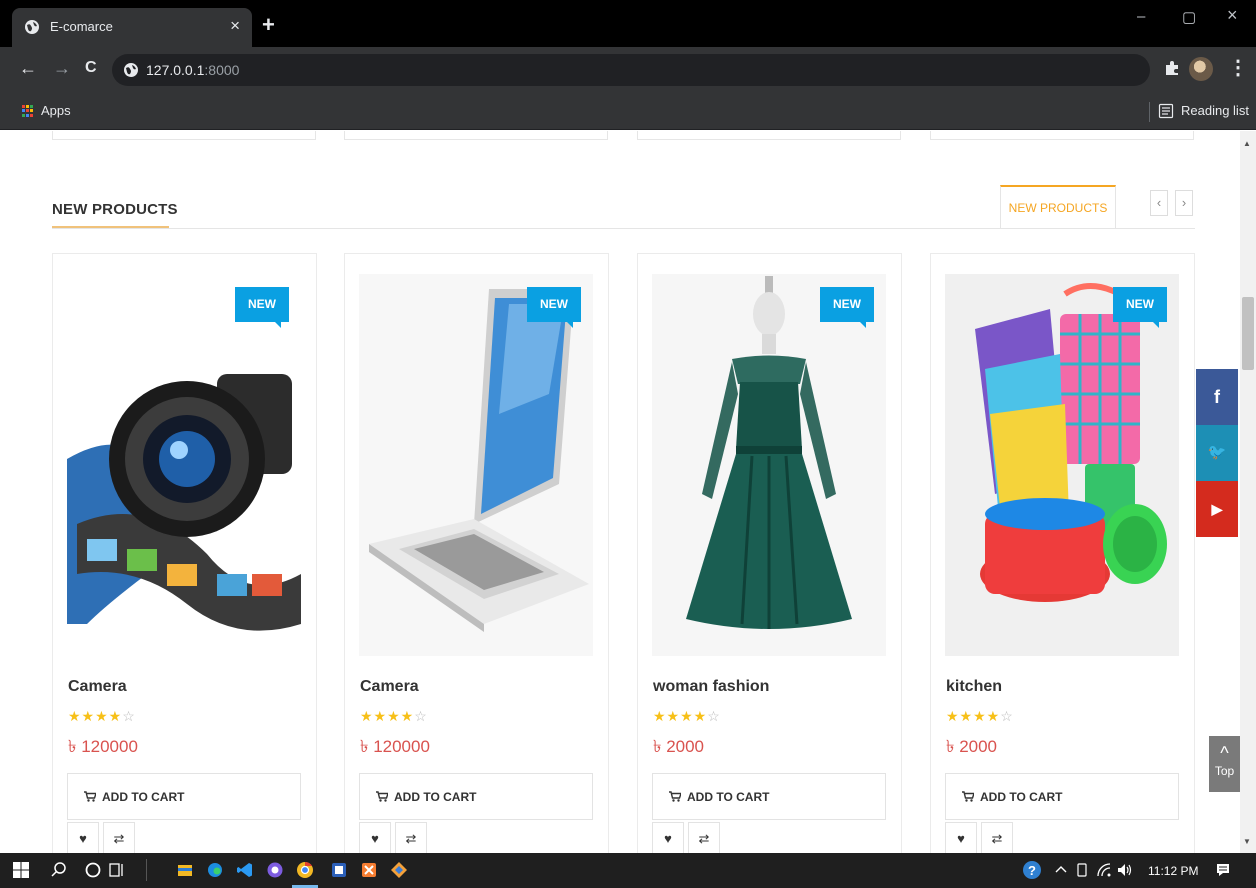 The image size is (1256, 888). Describe the element at coordinates (1125, 870) in the screenshot. I see `volume-icon` at that location.